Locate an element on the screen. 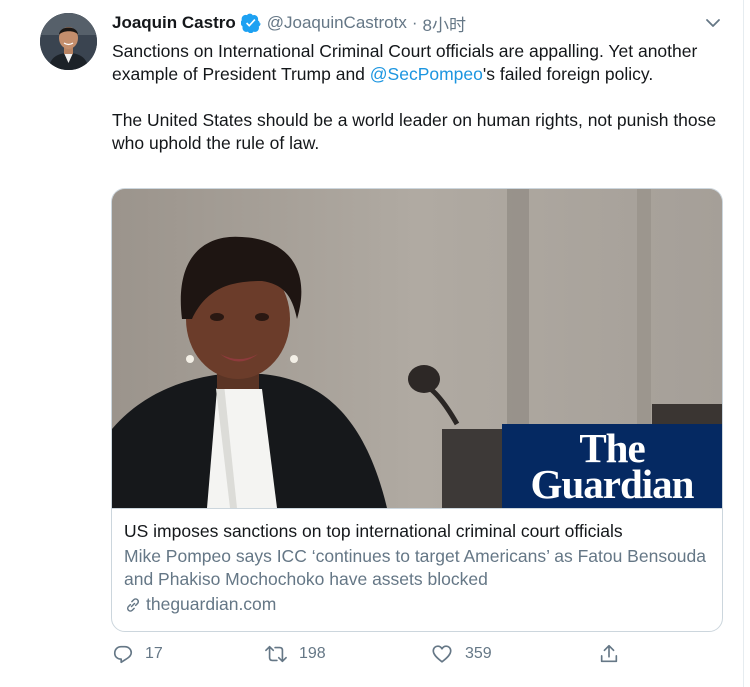  tweet-header: Joaquin Castro @JoaquinCastrotx · 8小时 is located at coordinates (289, 23).